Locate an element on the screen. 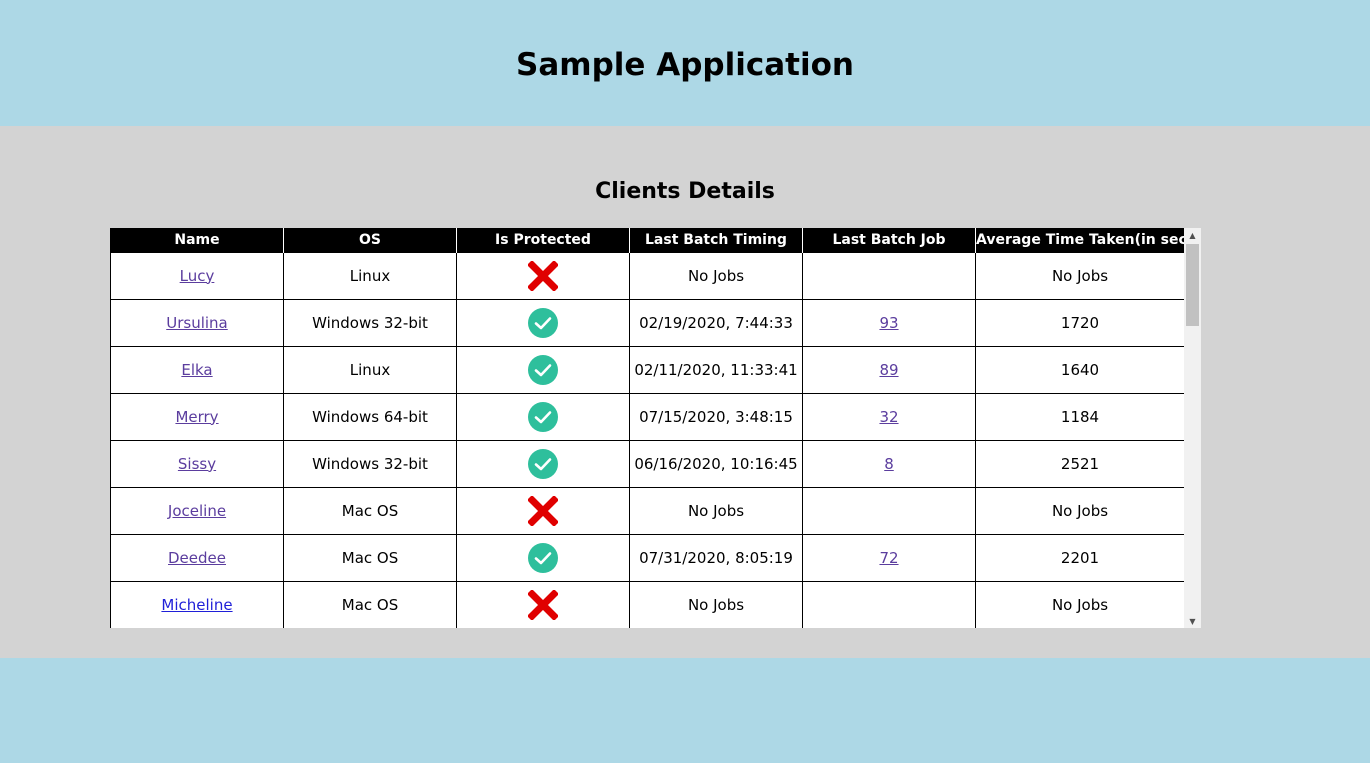 This screenshot has width=1370, height=763. client-name-link: Deedee is located at coordinates (197, 558).